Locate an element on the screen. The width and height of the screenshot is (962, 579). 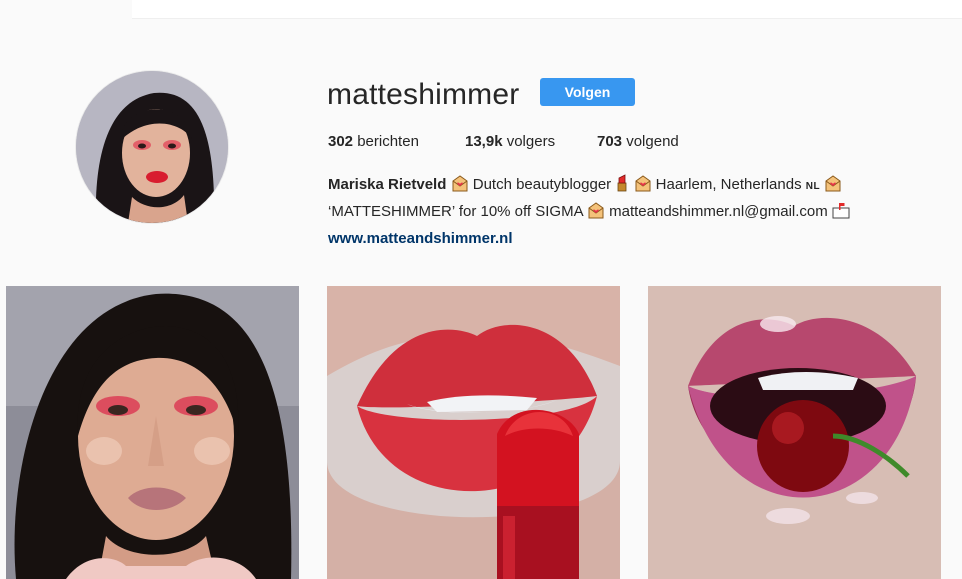
stat-followers: 13,9k volgers is located at coordinates (510, 142).